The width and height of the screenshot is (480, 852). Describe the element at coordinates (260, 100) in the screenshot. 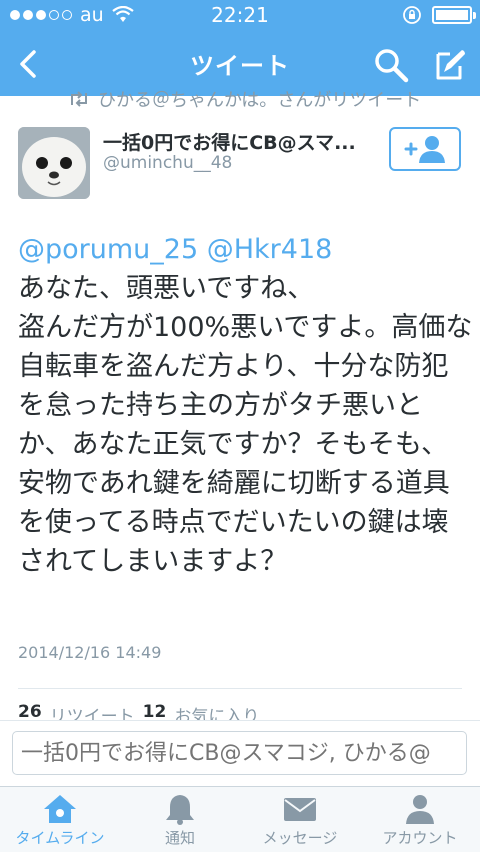

I see `retweet-text: ひかる＠ちゃんかは。さんがリツイート` at that location.